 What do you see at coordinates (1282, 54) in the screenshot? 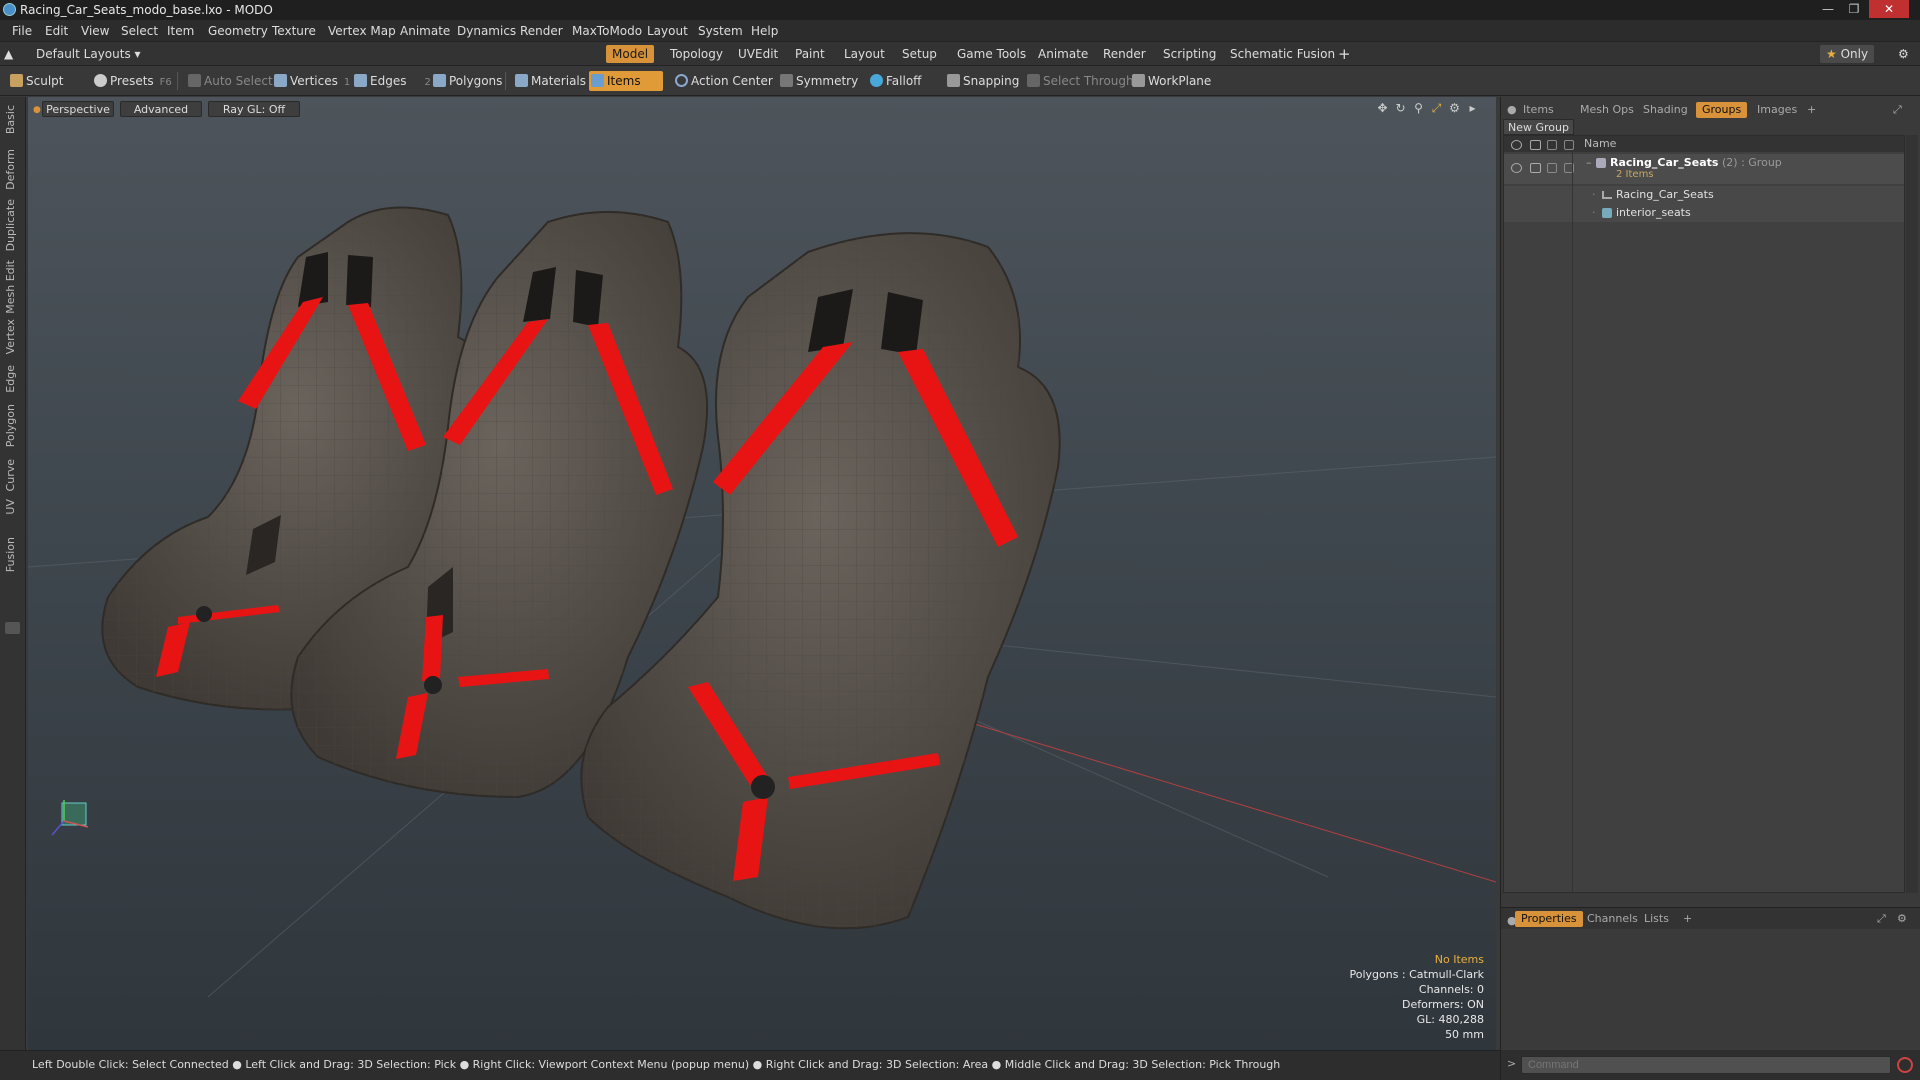
I see `tab-schematic-fusion: Schematic Fusion` at bounding box center [1282, 54].